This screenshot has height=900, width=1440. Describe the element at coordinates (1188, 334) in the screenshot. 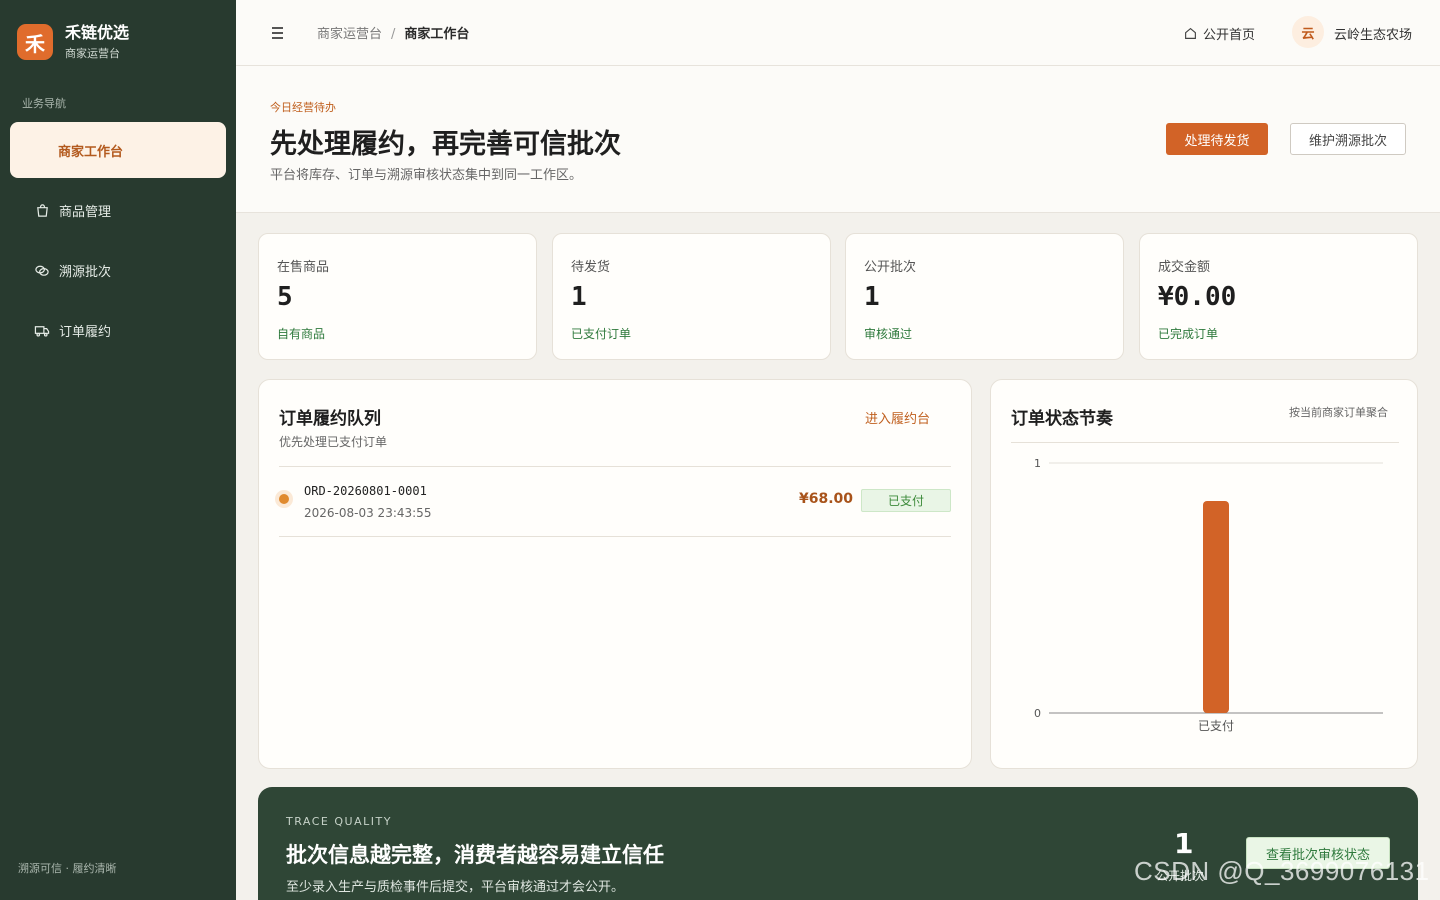

I see `stat-note: 已完成订单` at that location.